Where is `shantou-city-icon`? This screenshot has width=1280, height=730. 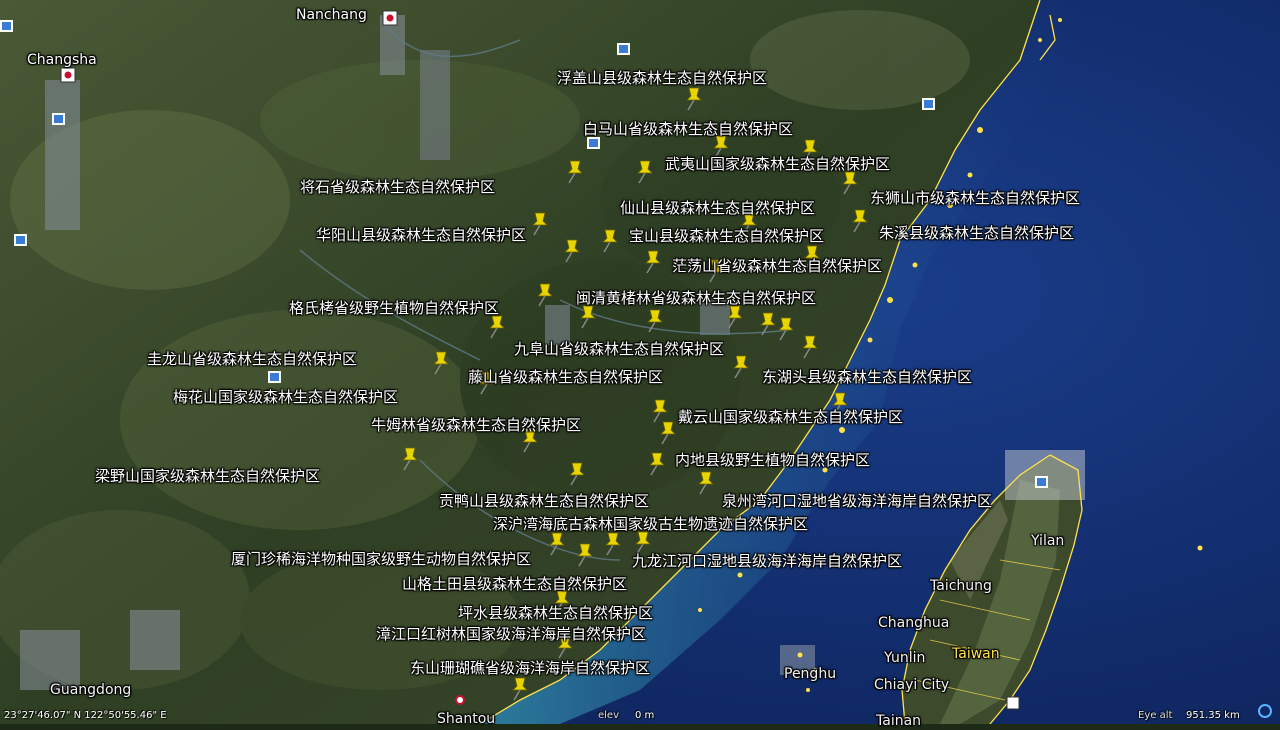
shantou-city-icon is located at coordinates (460, 700).